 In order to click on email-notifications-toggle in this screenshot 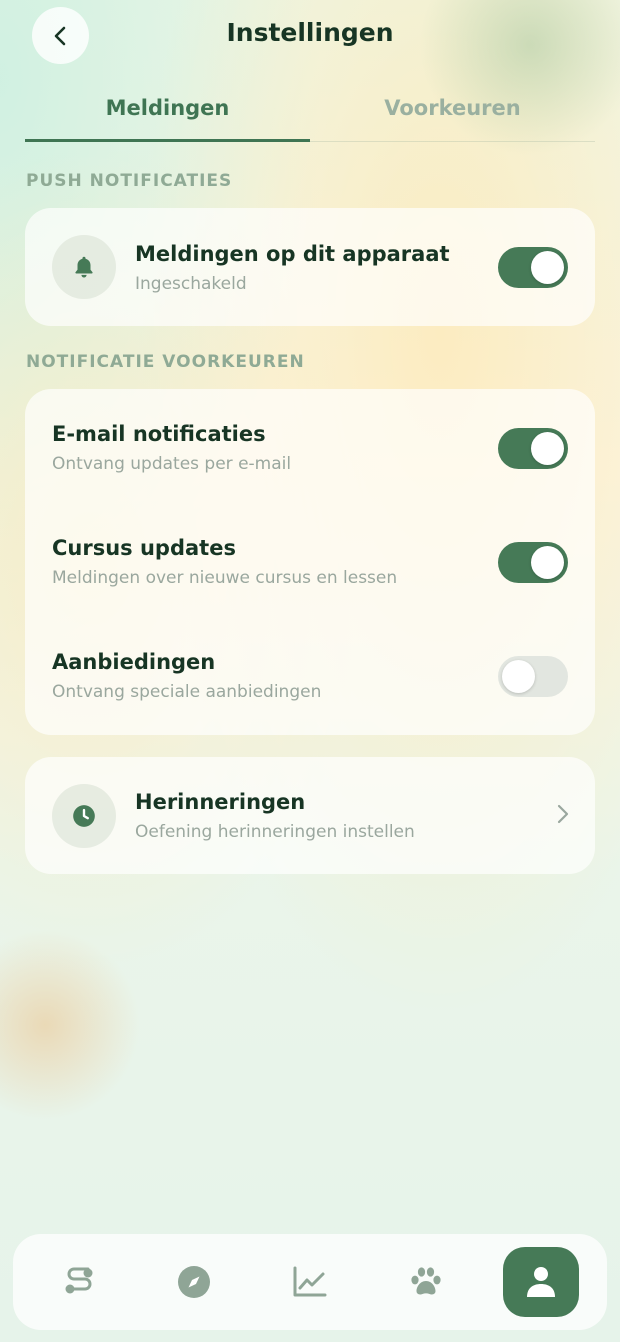, I will do `click(533, 448)`.